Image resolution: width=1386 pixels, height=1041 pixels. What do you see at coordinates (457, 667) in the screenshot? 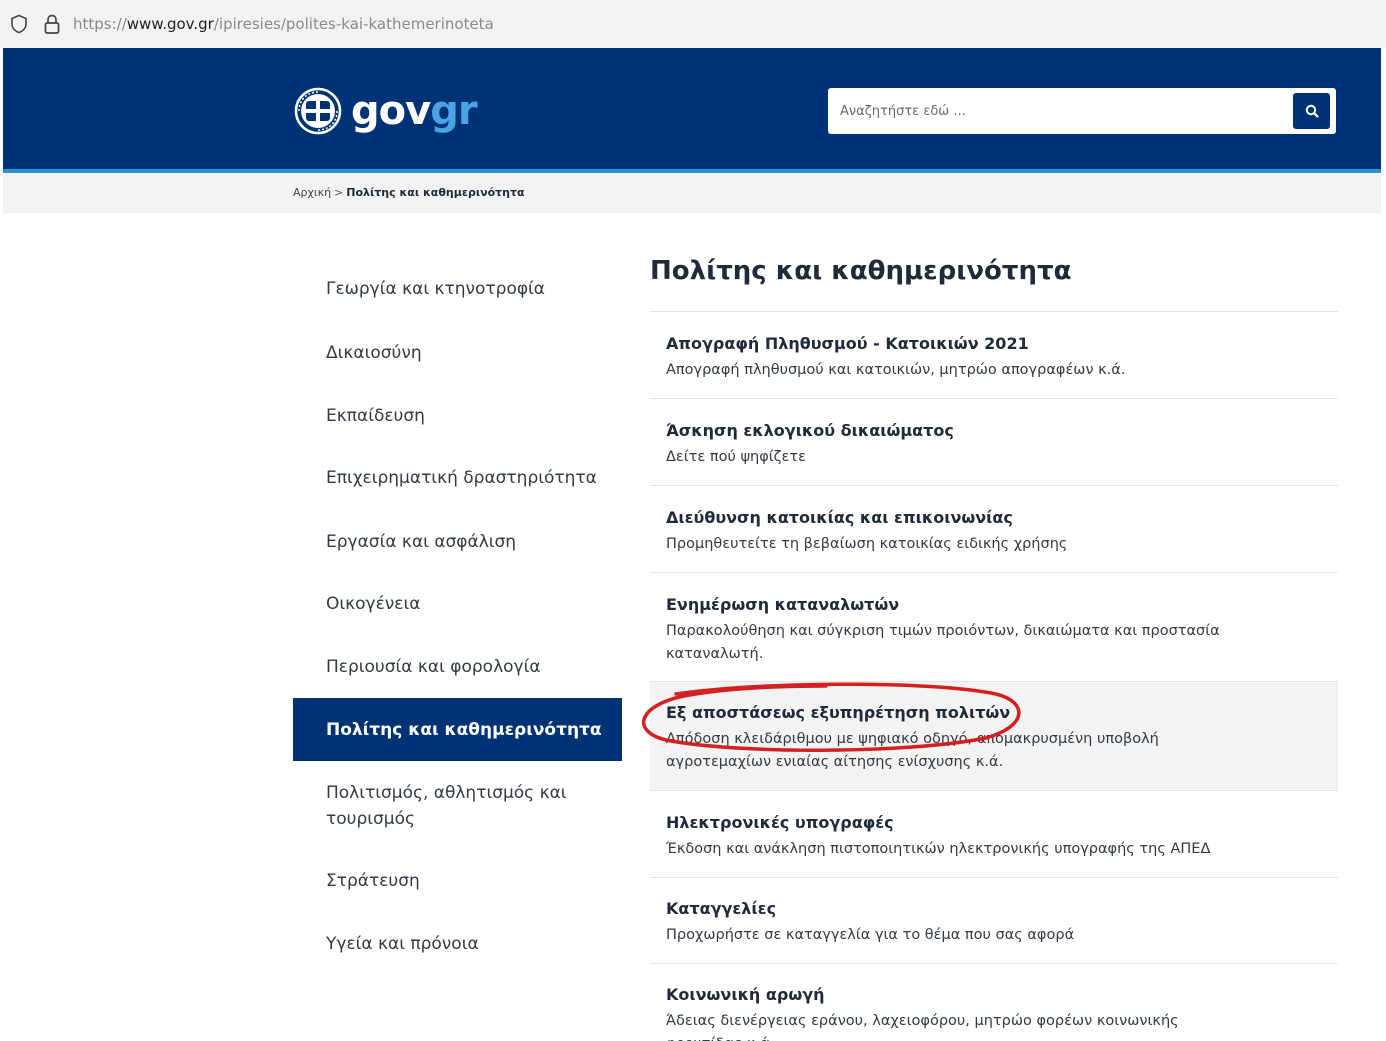
I see `sidebar-item-property-tax: Περιουσία και φορολογία` at bounding box center [457, 667].